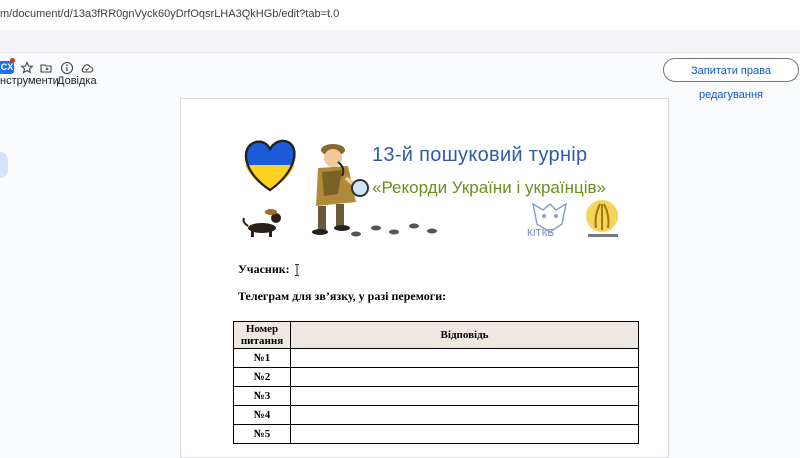  I want to click on cloud-status-icon, so click(87, 68).